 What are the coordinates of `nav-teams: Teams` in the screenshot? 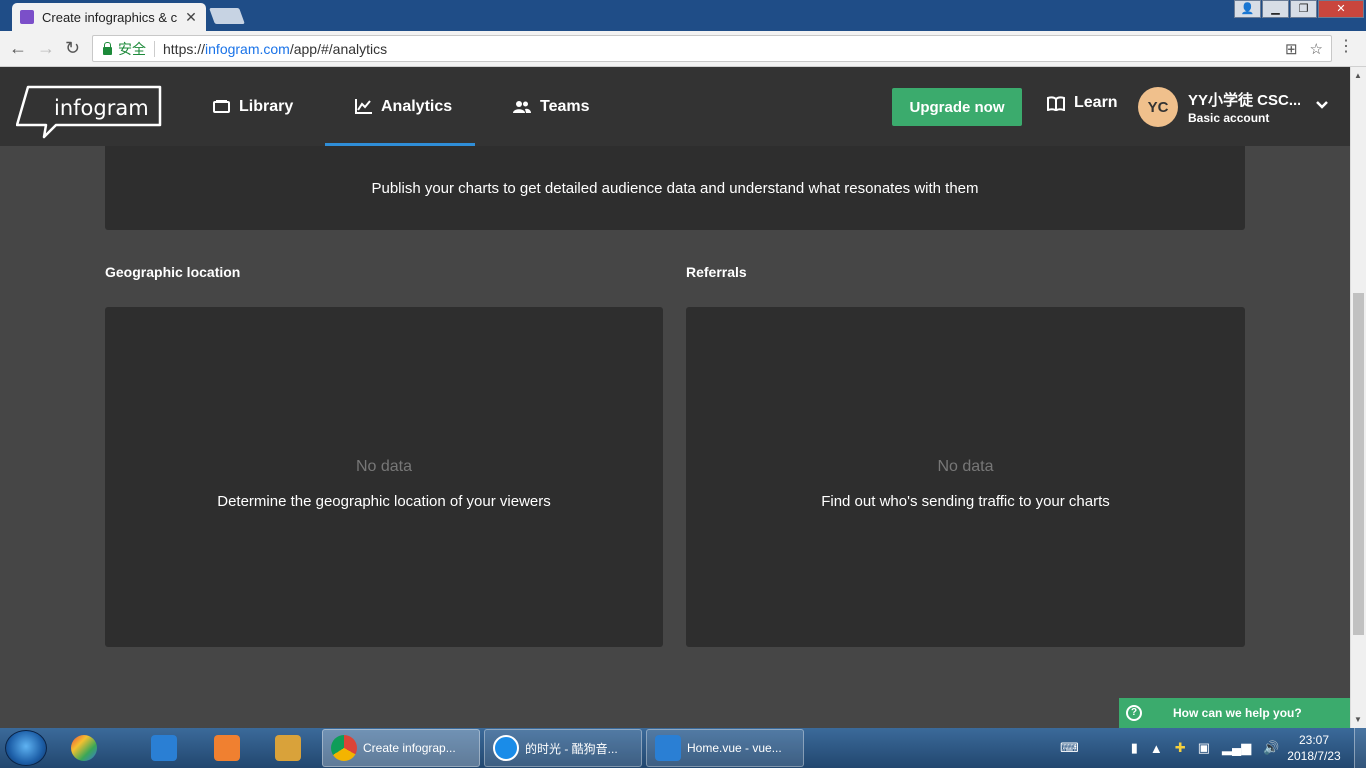 It's located at (551, 106).